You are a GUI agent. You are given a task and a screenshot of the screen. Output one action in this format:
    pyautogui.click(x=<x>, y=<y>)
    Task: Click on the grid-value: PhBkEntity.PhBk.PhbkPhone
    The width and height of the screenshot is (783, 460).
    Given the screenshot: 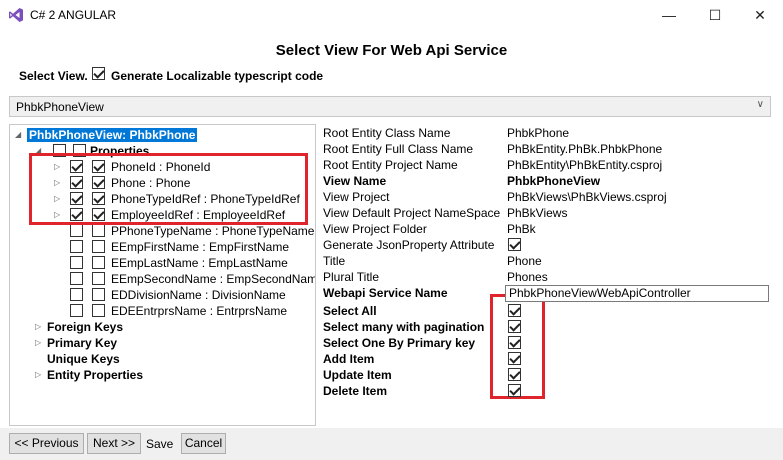 What is the action you would take?
    pyautogui.click(x=585, y=149)
    